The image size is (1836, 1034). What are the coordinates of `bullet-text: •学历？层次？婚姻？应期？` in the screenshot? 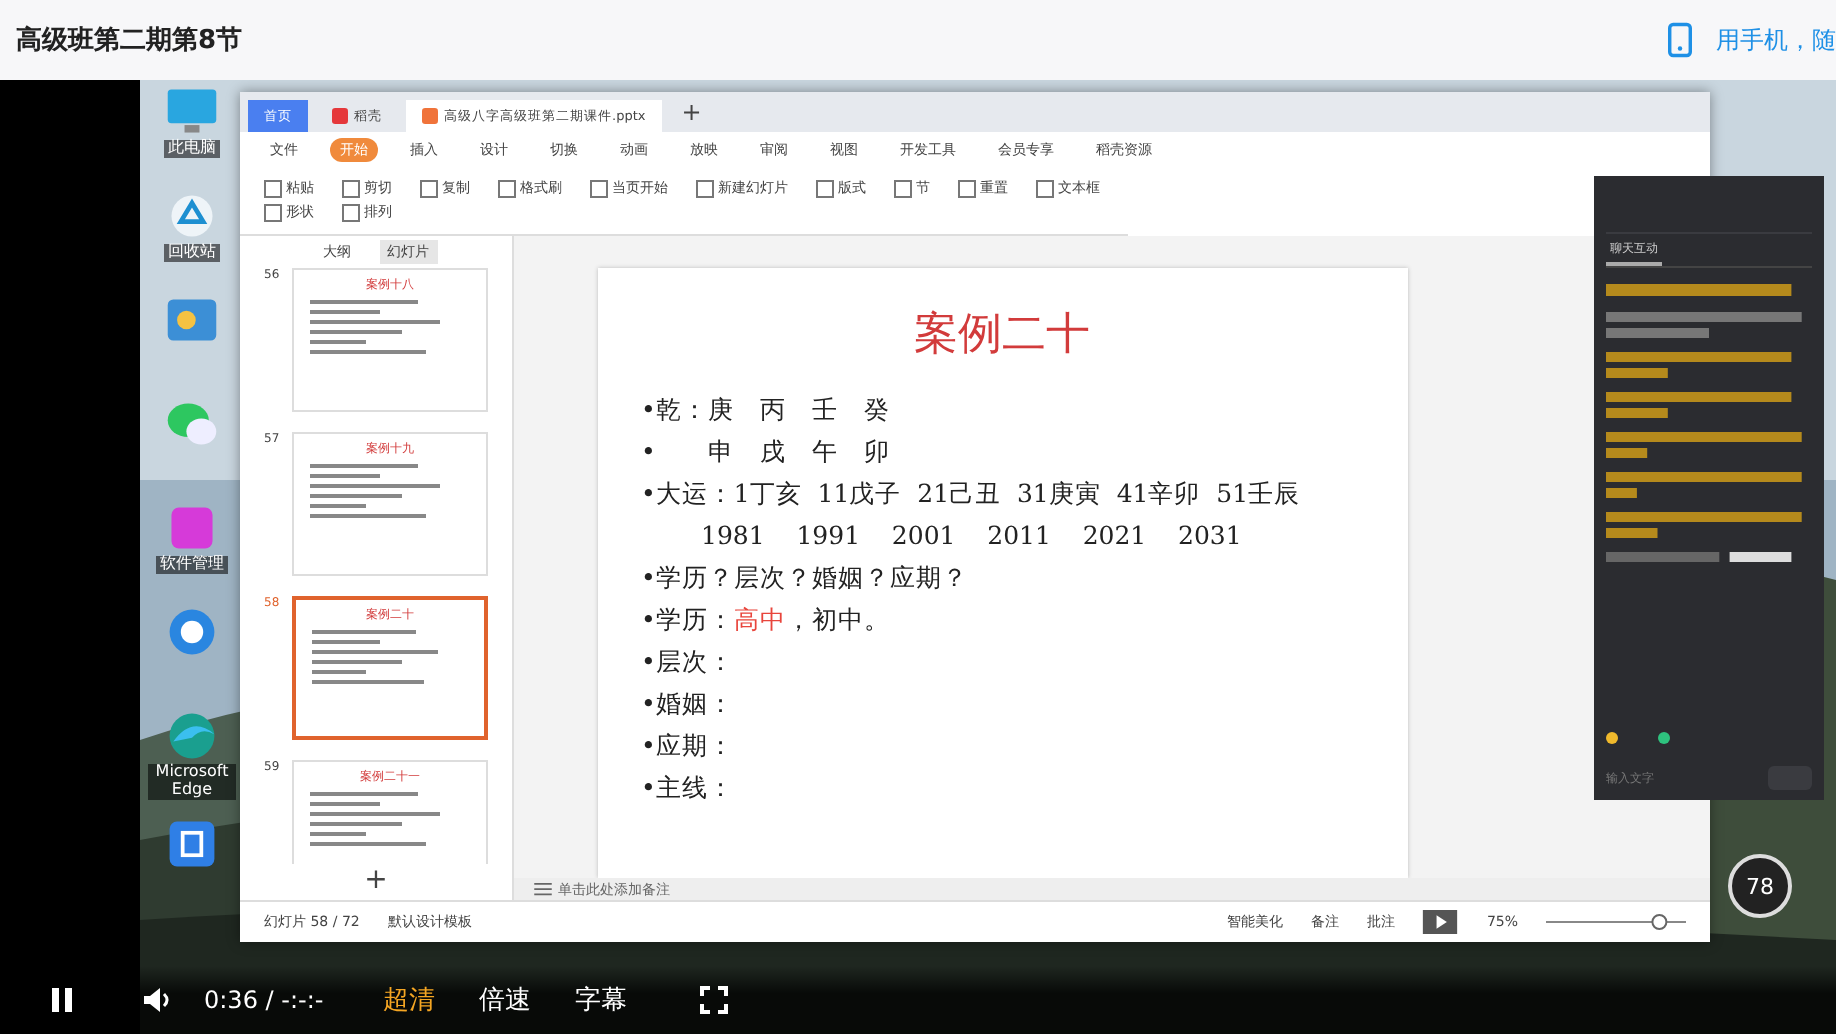 It's located at (804, 577).